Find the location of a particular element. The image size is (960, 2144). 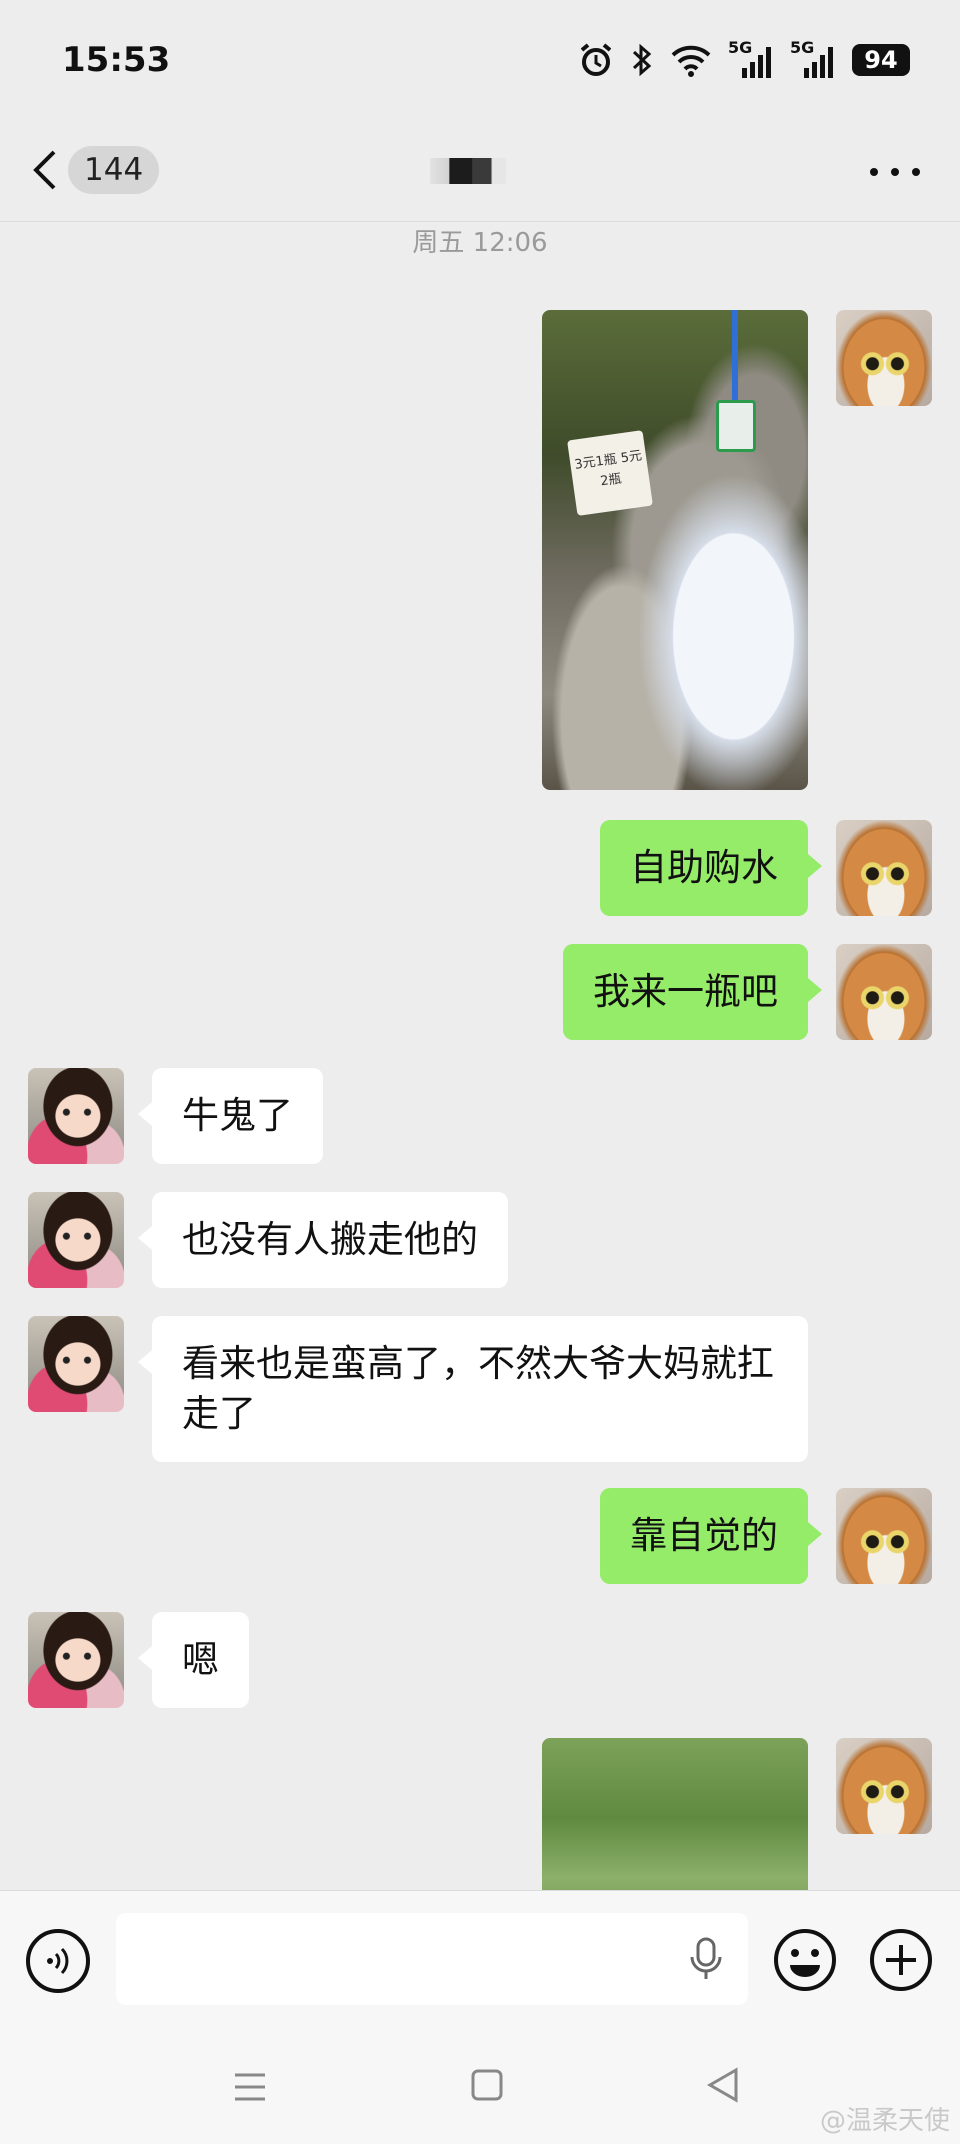

unread-count-badge: 144 is located at coordinates (114, 170).